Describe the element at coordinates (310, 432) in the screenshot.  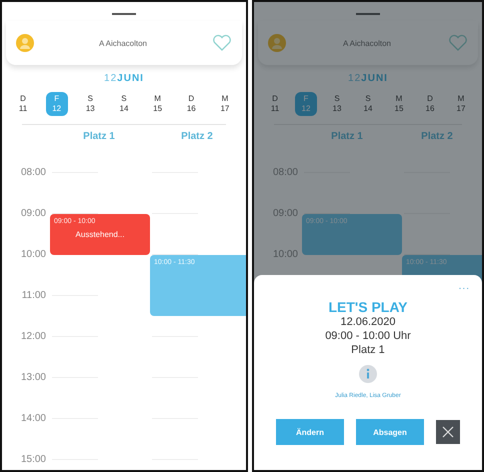
I see `action-button: Ändern` at that location.